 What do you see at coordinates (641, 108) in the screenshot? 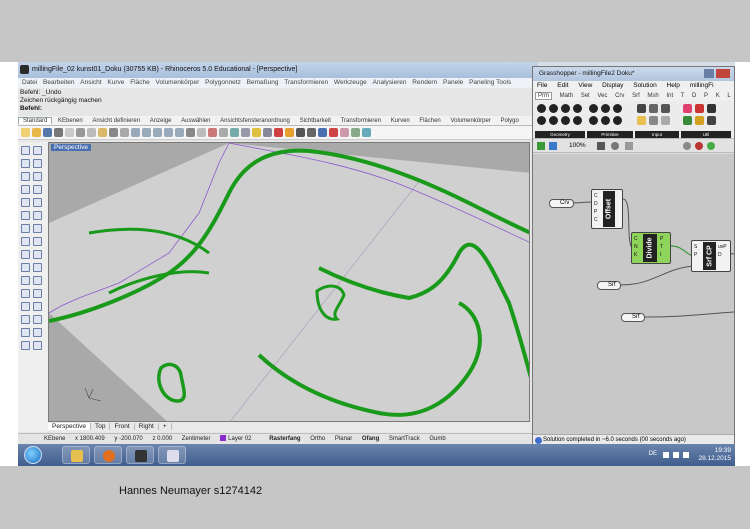
I see `input-slider-icon` at bounding box center [641, 108].